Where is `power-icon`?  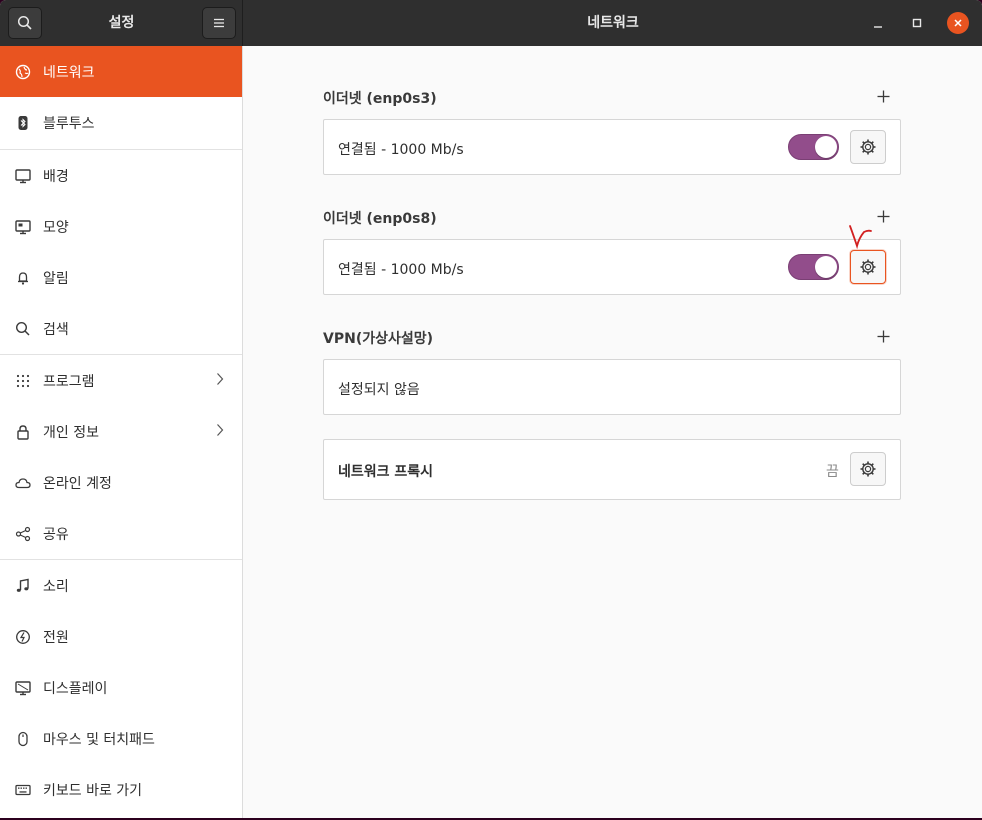
power-icon is located at coordinates (23, 637).